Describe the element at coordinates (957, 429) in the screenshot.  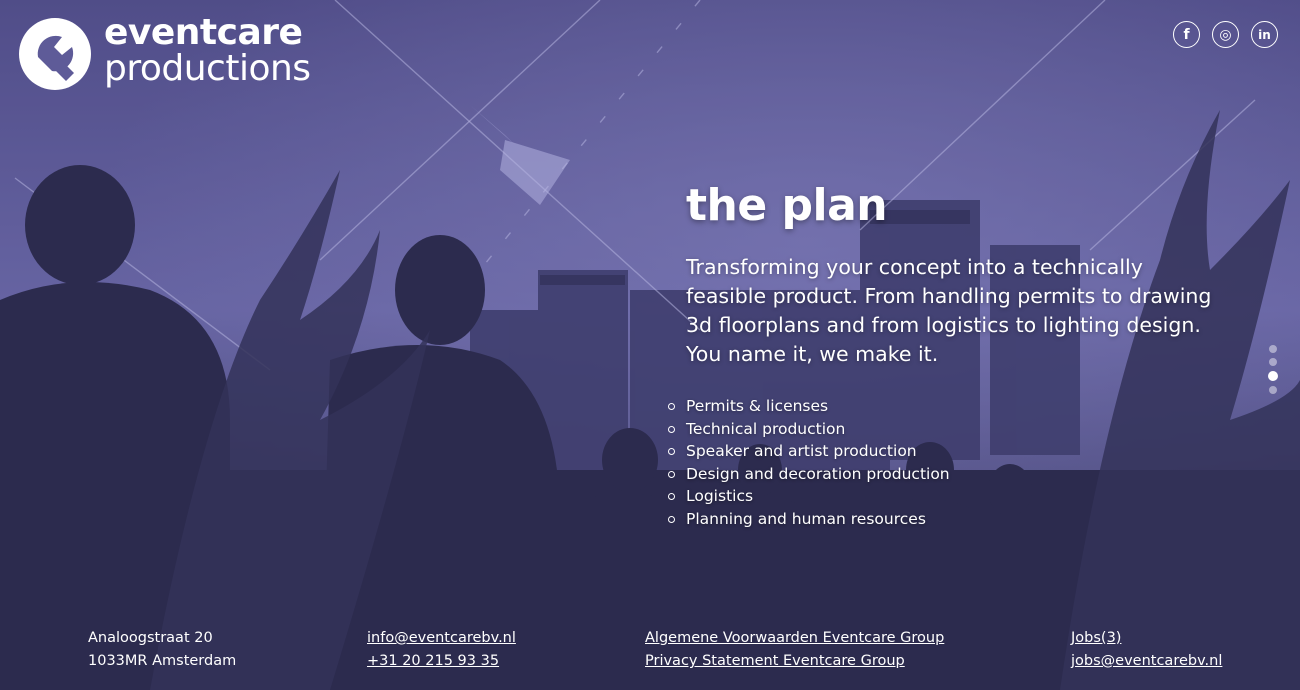
I see `service-item: Technical production` at that location.